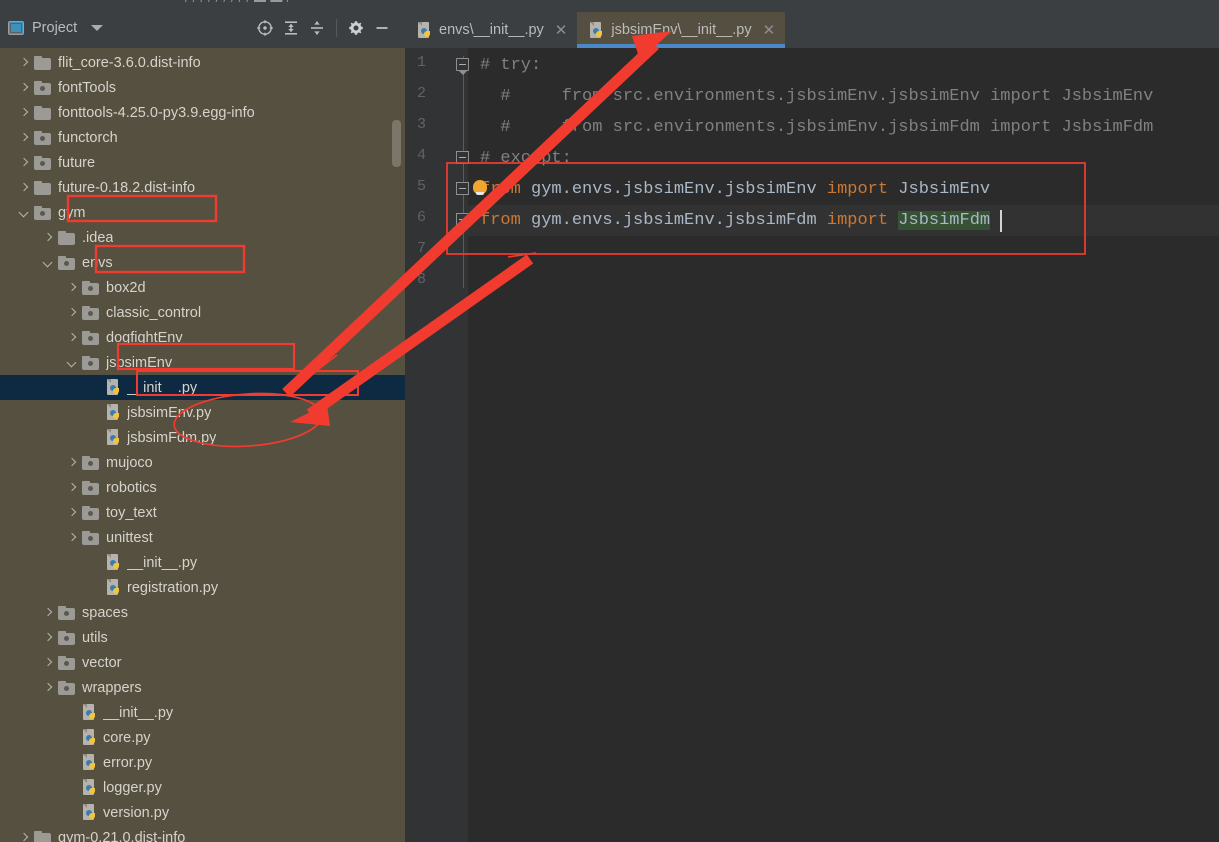 This screenshot has height=842, width=1219. I want to click on tree-item-label: classic_control, so click(154, 312).